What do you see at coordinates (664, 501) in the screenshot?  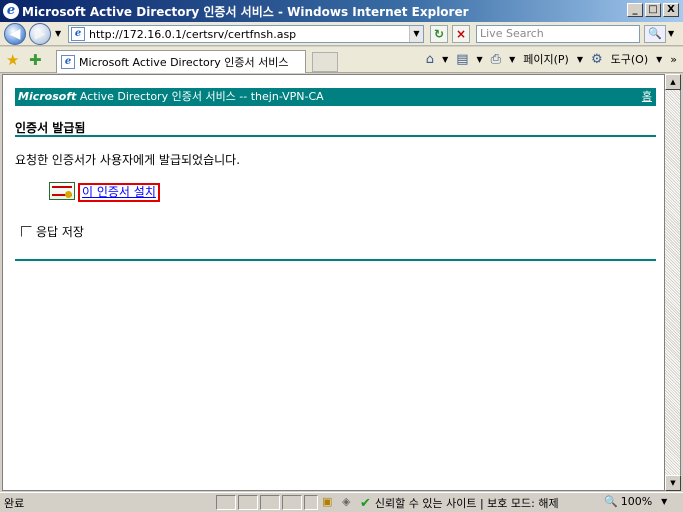 I see `zoom-dropdown-icon: ▼` at bounding box center [664, 501].